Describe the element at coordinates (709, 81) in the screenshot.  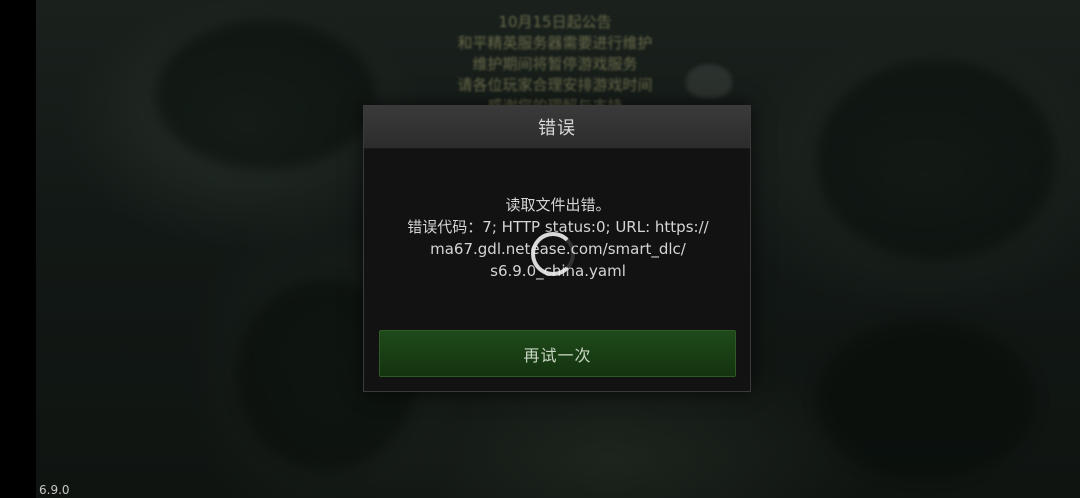
I see `bird-silhouette` at that location.